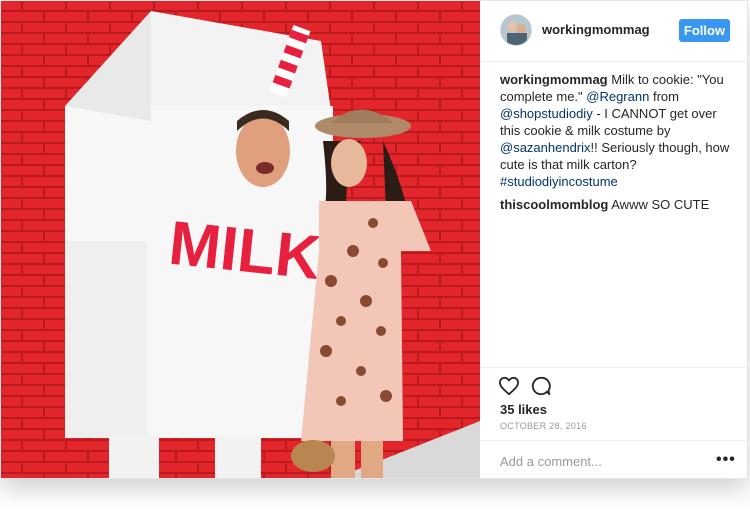 The height and width of the screenshot is (511, 750). What do you see at coordinates (554, 204) in the screenshot?
I see `comment-username: thiscoolmomblog` at bounding box center [554, 204].